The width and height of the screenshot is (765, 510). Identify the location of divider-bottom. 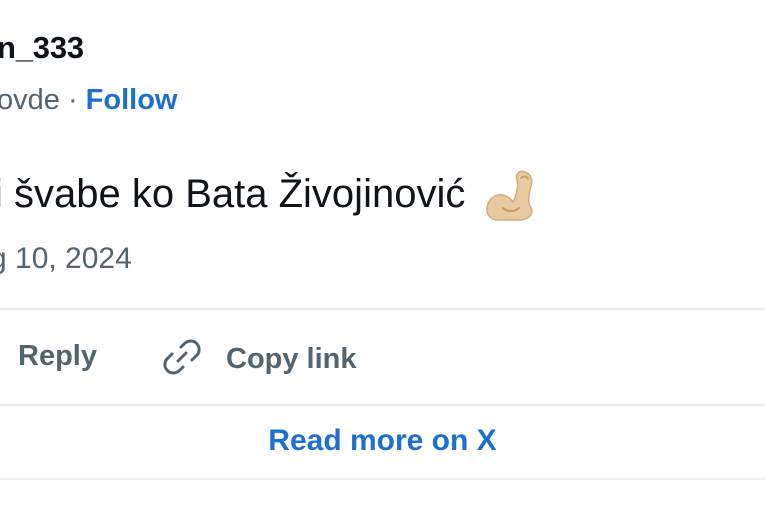
(382, 479).